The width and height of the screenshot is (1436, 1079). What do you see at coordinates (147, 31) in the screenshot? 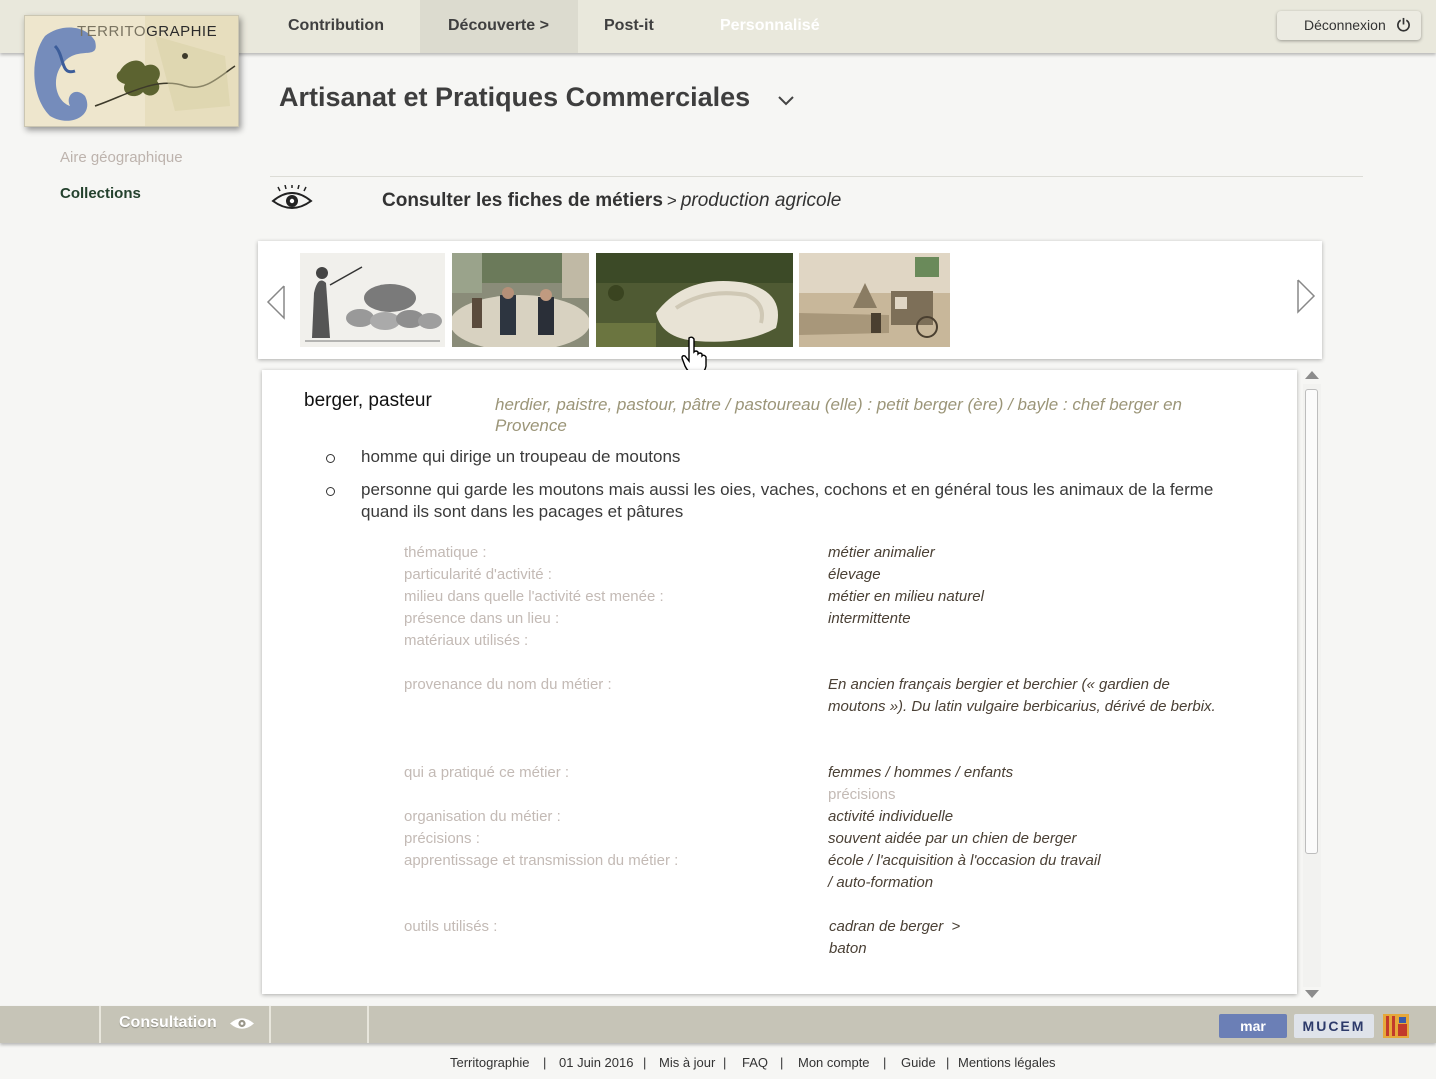
I see `logo-title: TERRITOGRAPHIE` at bounding box center [147, 31].